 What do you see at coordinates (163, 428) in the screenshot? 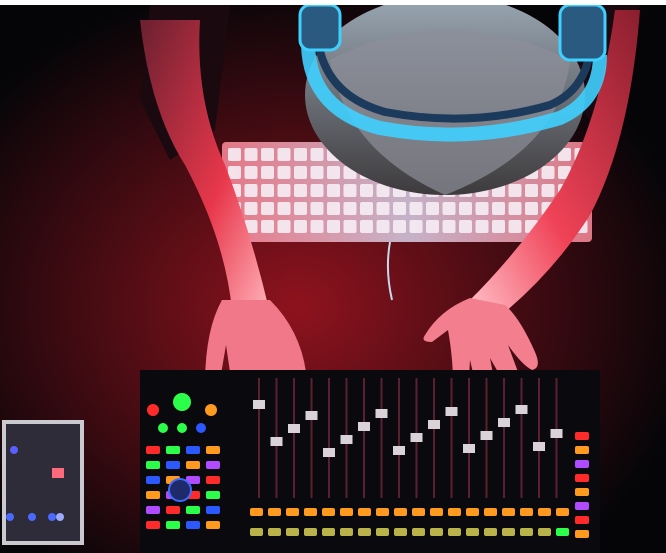
I see `nav-left-button` at bounding box center [163, 428].